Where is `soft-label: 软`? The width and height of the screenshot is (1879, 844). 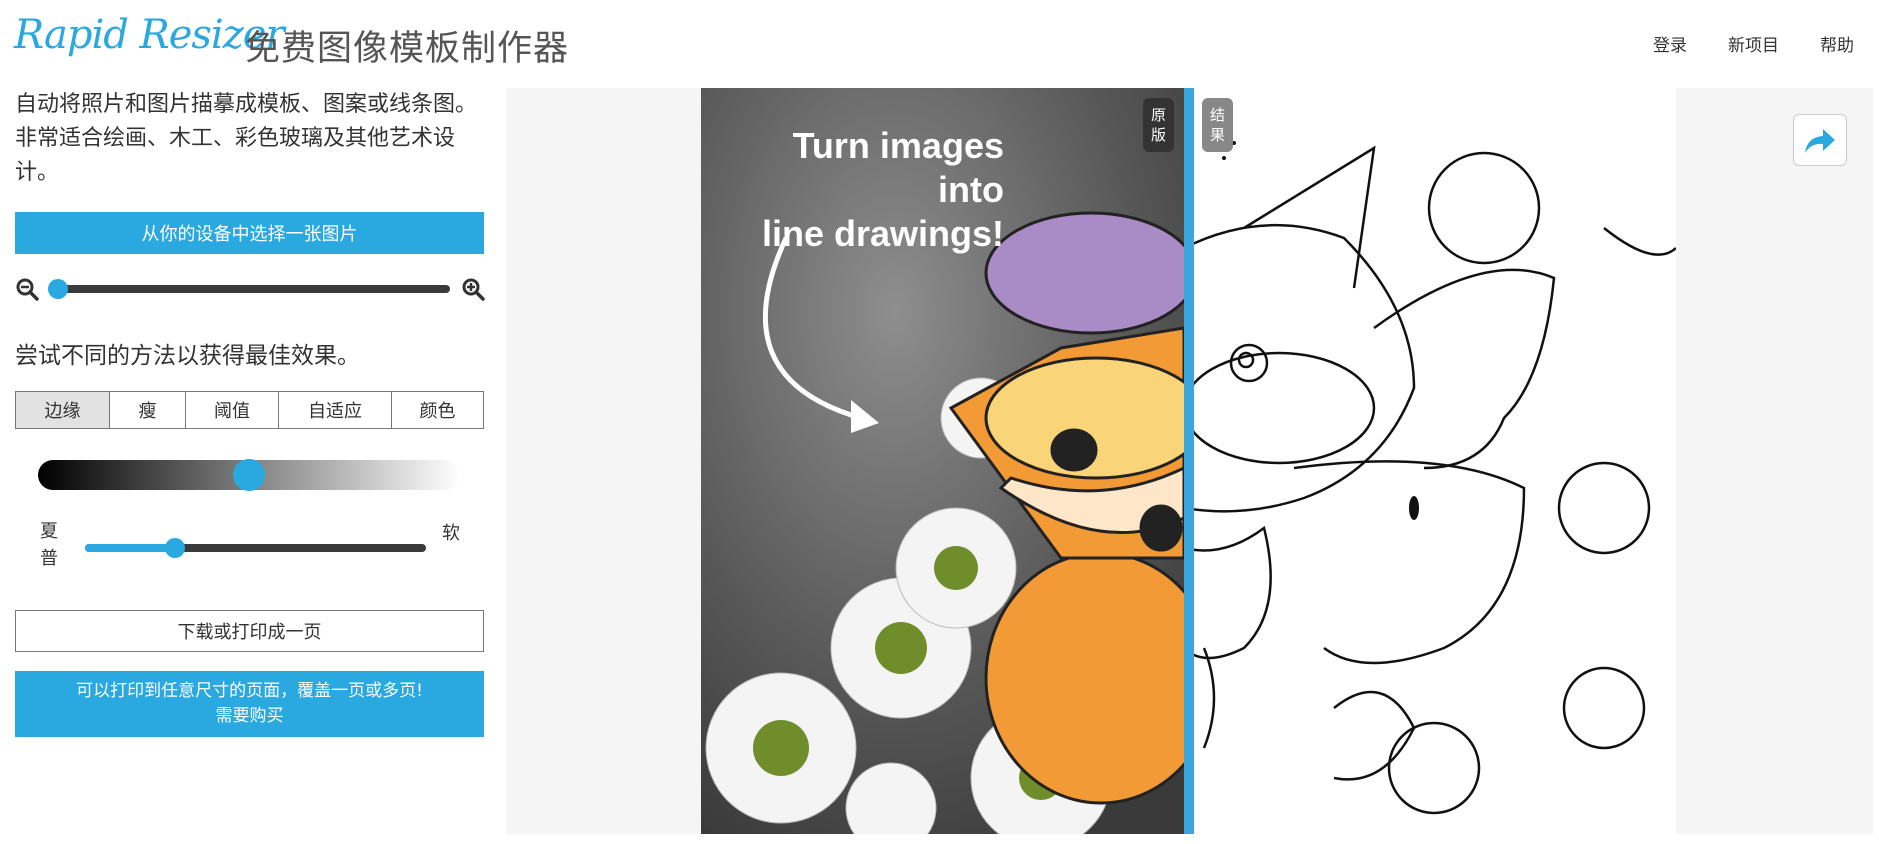
soft-label: 软 is located at coordinates (451, 533).